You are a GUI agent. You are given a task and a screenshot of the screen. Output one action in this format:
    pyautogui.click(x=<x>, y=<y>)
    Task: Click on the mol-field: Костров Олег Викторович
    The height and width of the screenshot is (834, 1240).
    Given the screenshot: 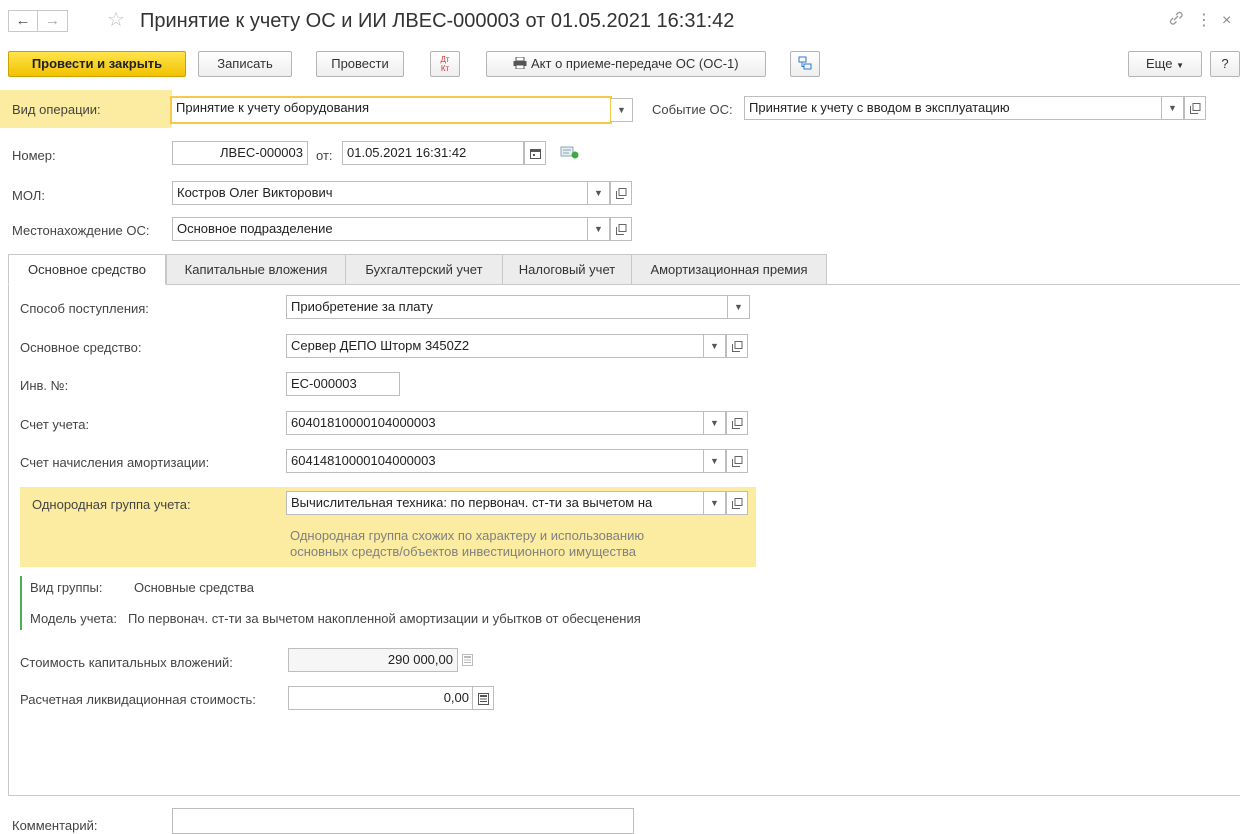 What is the action you would take?
    pyautogui.click(x=380, y=193)
    